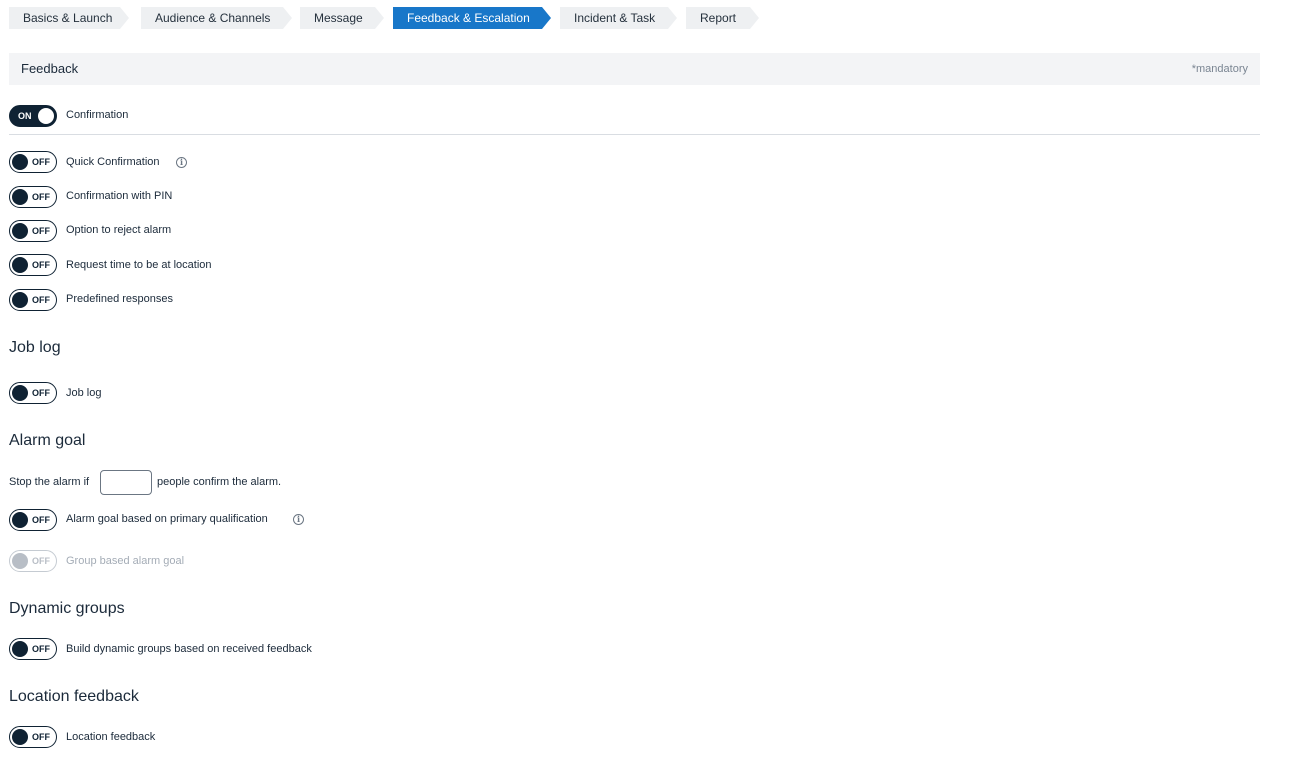 This screenshot has height=783, width=1296. I want to click on group-alarm-goal-label: Group based alarm goal, so click(125, 561).